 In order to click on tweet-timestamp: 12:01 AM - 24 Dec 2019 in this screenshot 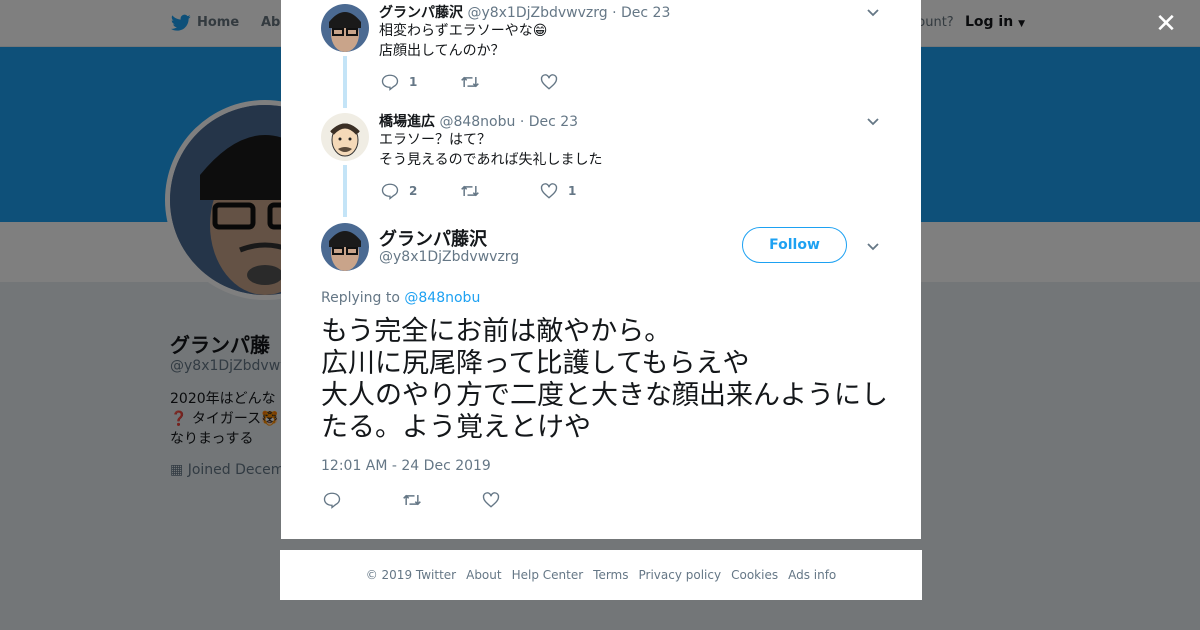, I will do `click(406, 466)`.